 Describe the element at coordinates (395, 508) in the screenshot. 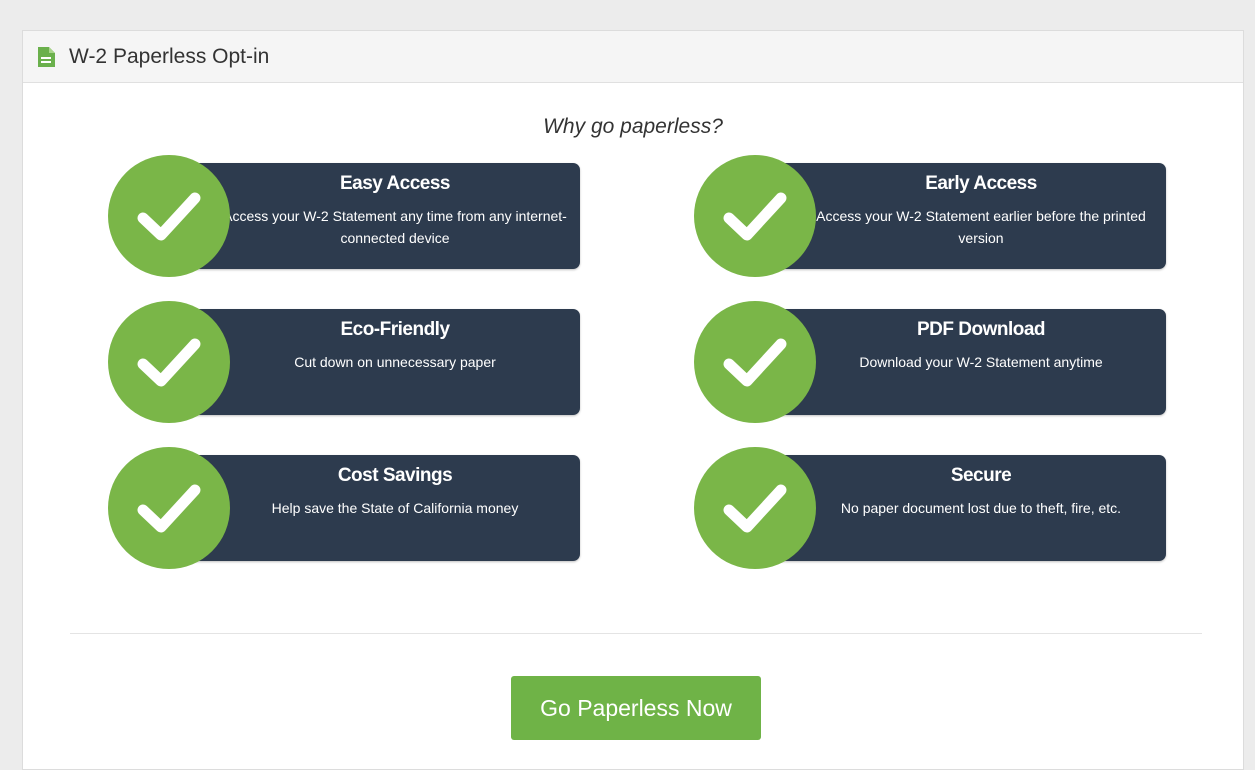

I see `feature-description: Help save the State of California money` at that location.